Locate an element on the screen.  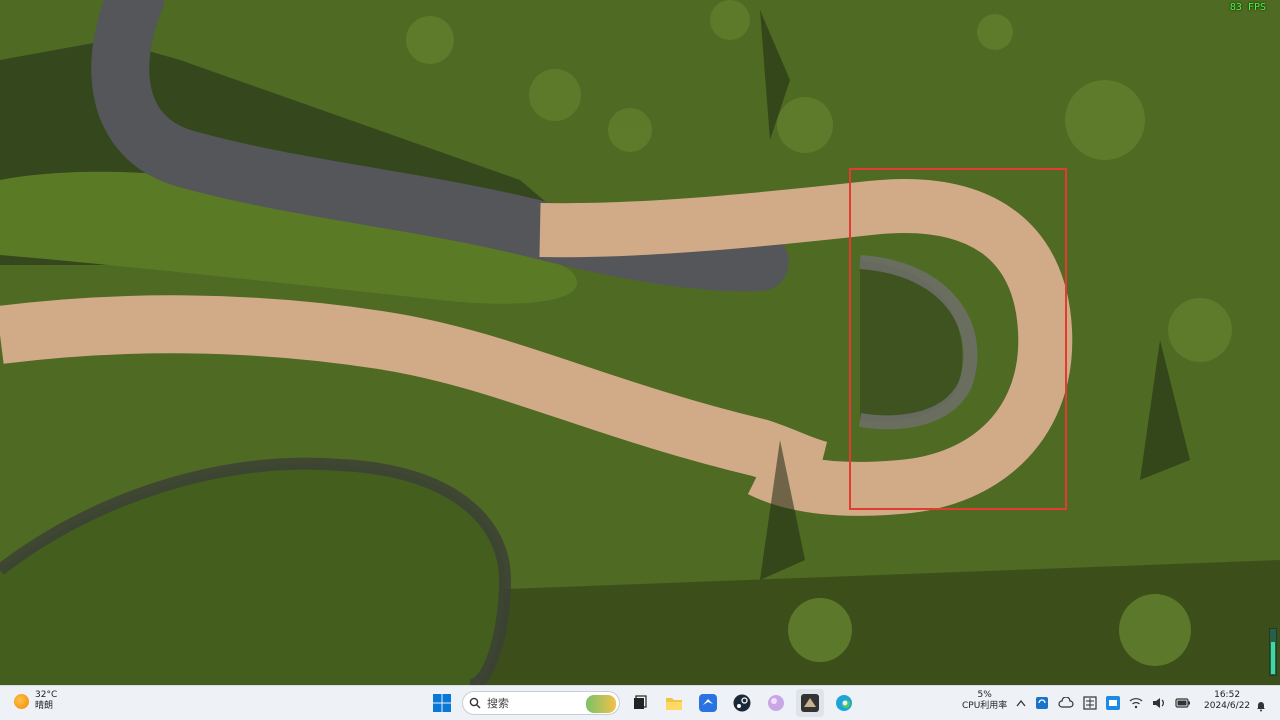
search-placeholder: 搜索 is located at coordinates (498, 703).